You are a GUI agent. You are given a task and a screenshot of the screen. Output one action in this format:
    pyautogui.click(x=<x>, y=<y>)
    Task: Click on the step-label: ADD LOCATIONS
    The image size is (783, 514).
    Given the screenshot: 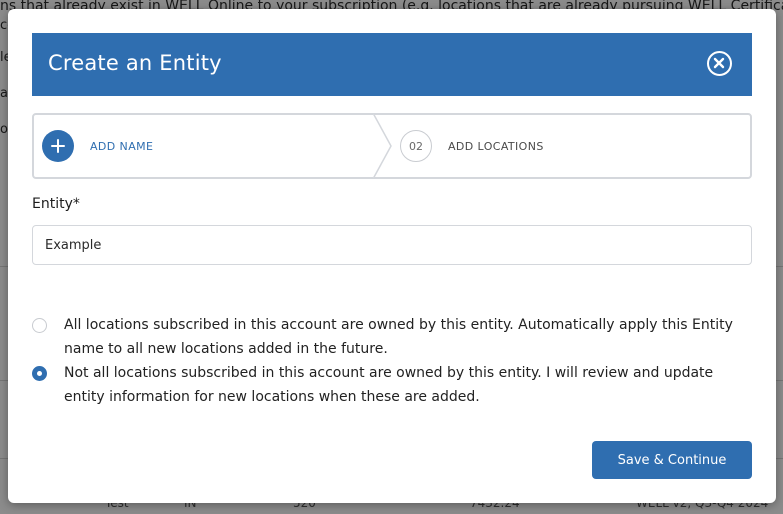 What is the action you would take?
    pyautogui.click(x=496, y=146)
    